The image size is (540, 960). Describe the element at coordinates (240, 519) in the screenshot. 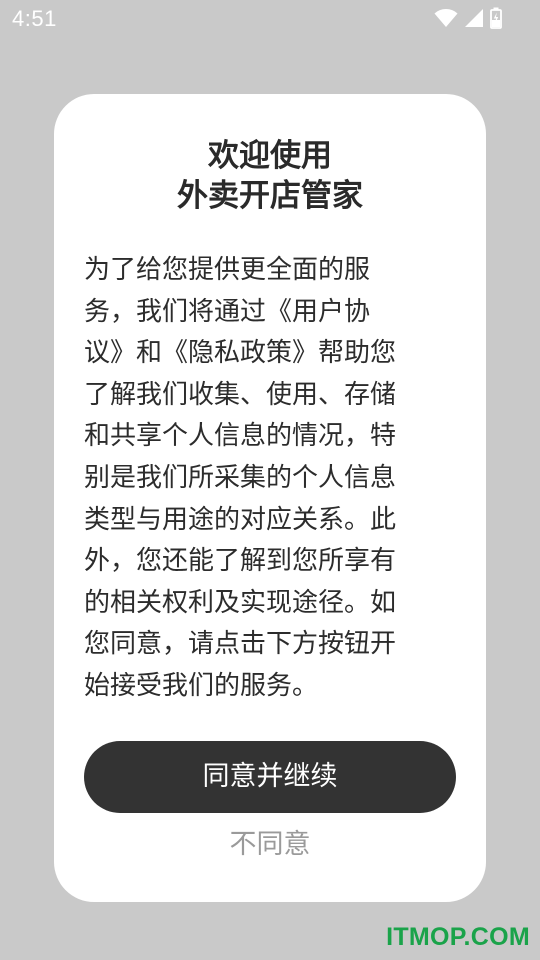

I see `body-line: 类型与用途的对应关系。此` at that location.